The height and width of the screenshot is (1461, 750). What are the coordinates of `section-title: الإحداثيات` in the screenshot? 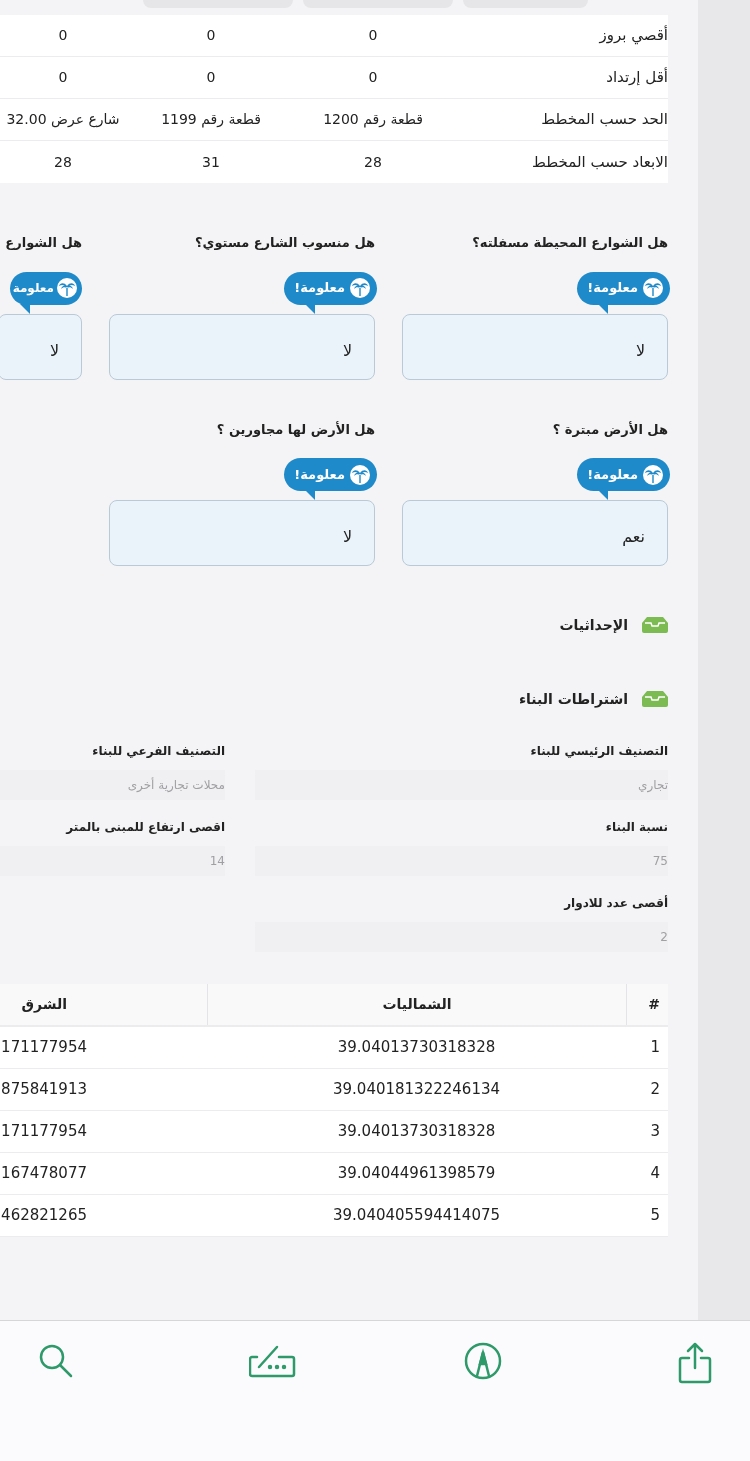 It's located at (593, 625).